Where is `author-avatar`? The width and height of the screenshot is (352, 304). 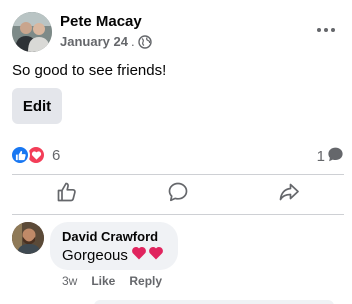
author-avatar is located at coordinates (32, 32).